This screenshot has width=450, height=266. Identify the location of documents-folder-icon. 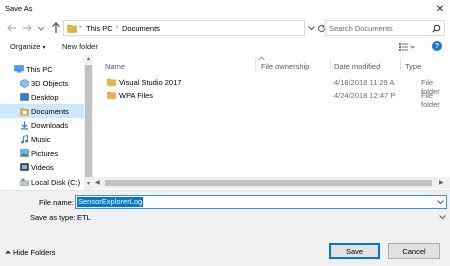
(24, 112).